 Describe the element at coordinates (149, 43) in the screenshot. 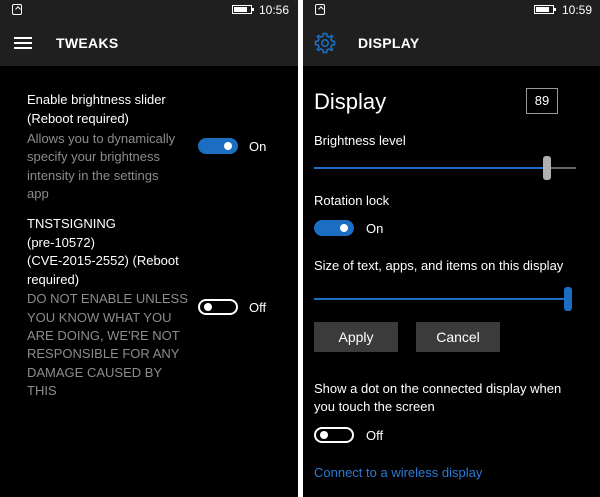

I see `app-bar: TWEAKS` at that location.